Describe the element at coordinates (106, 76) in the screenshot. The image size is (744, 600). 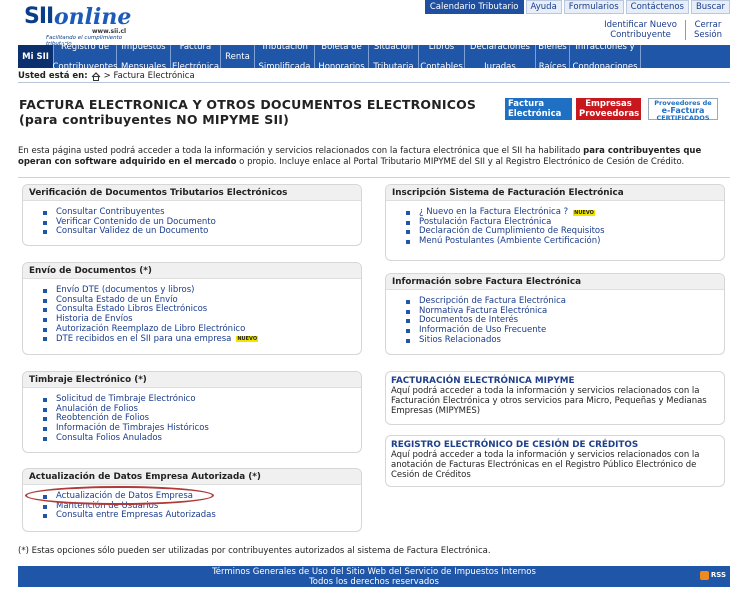
I see `breadcrumb: Usted está en: > Factura Electrónica` at that location.